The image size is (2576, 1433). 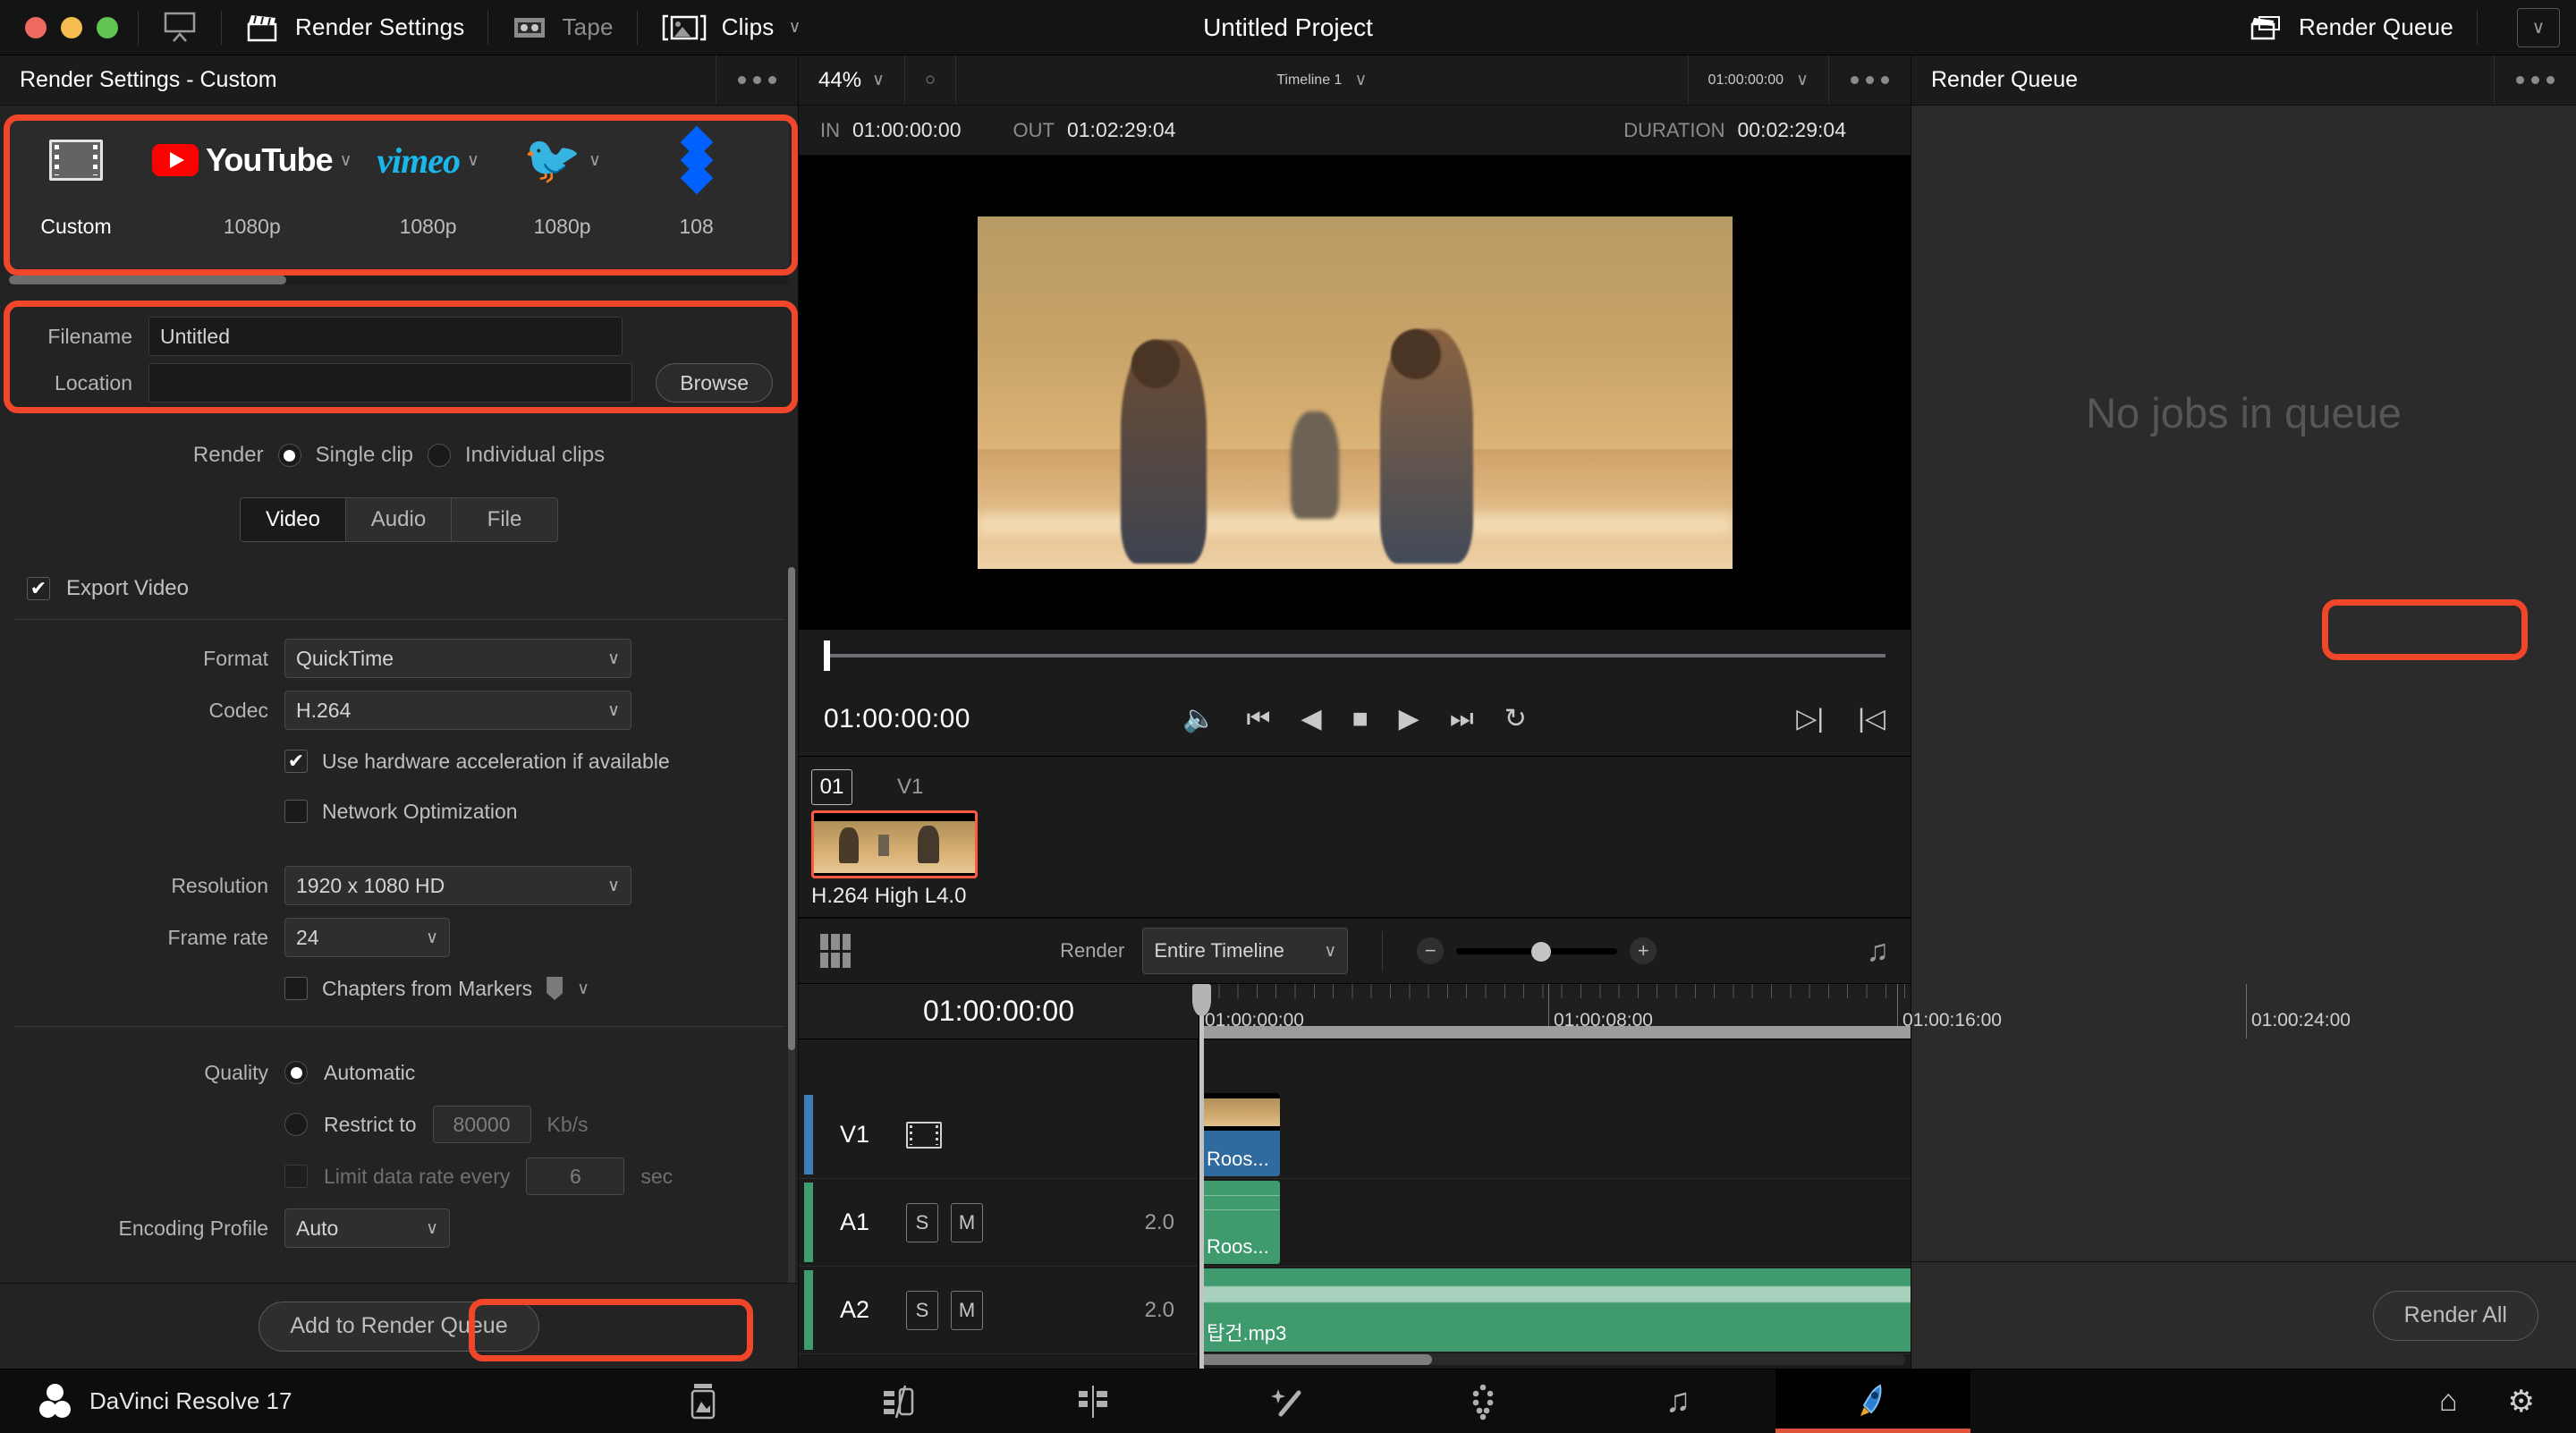 What do you see at coordinates (1482, 1401) in the screenshot?
I see `page-color` at bounding box center [1482, 1401].